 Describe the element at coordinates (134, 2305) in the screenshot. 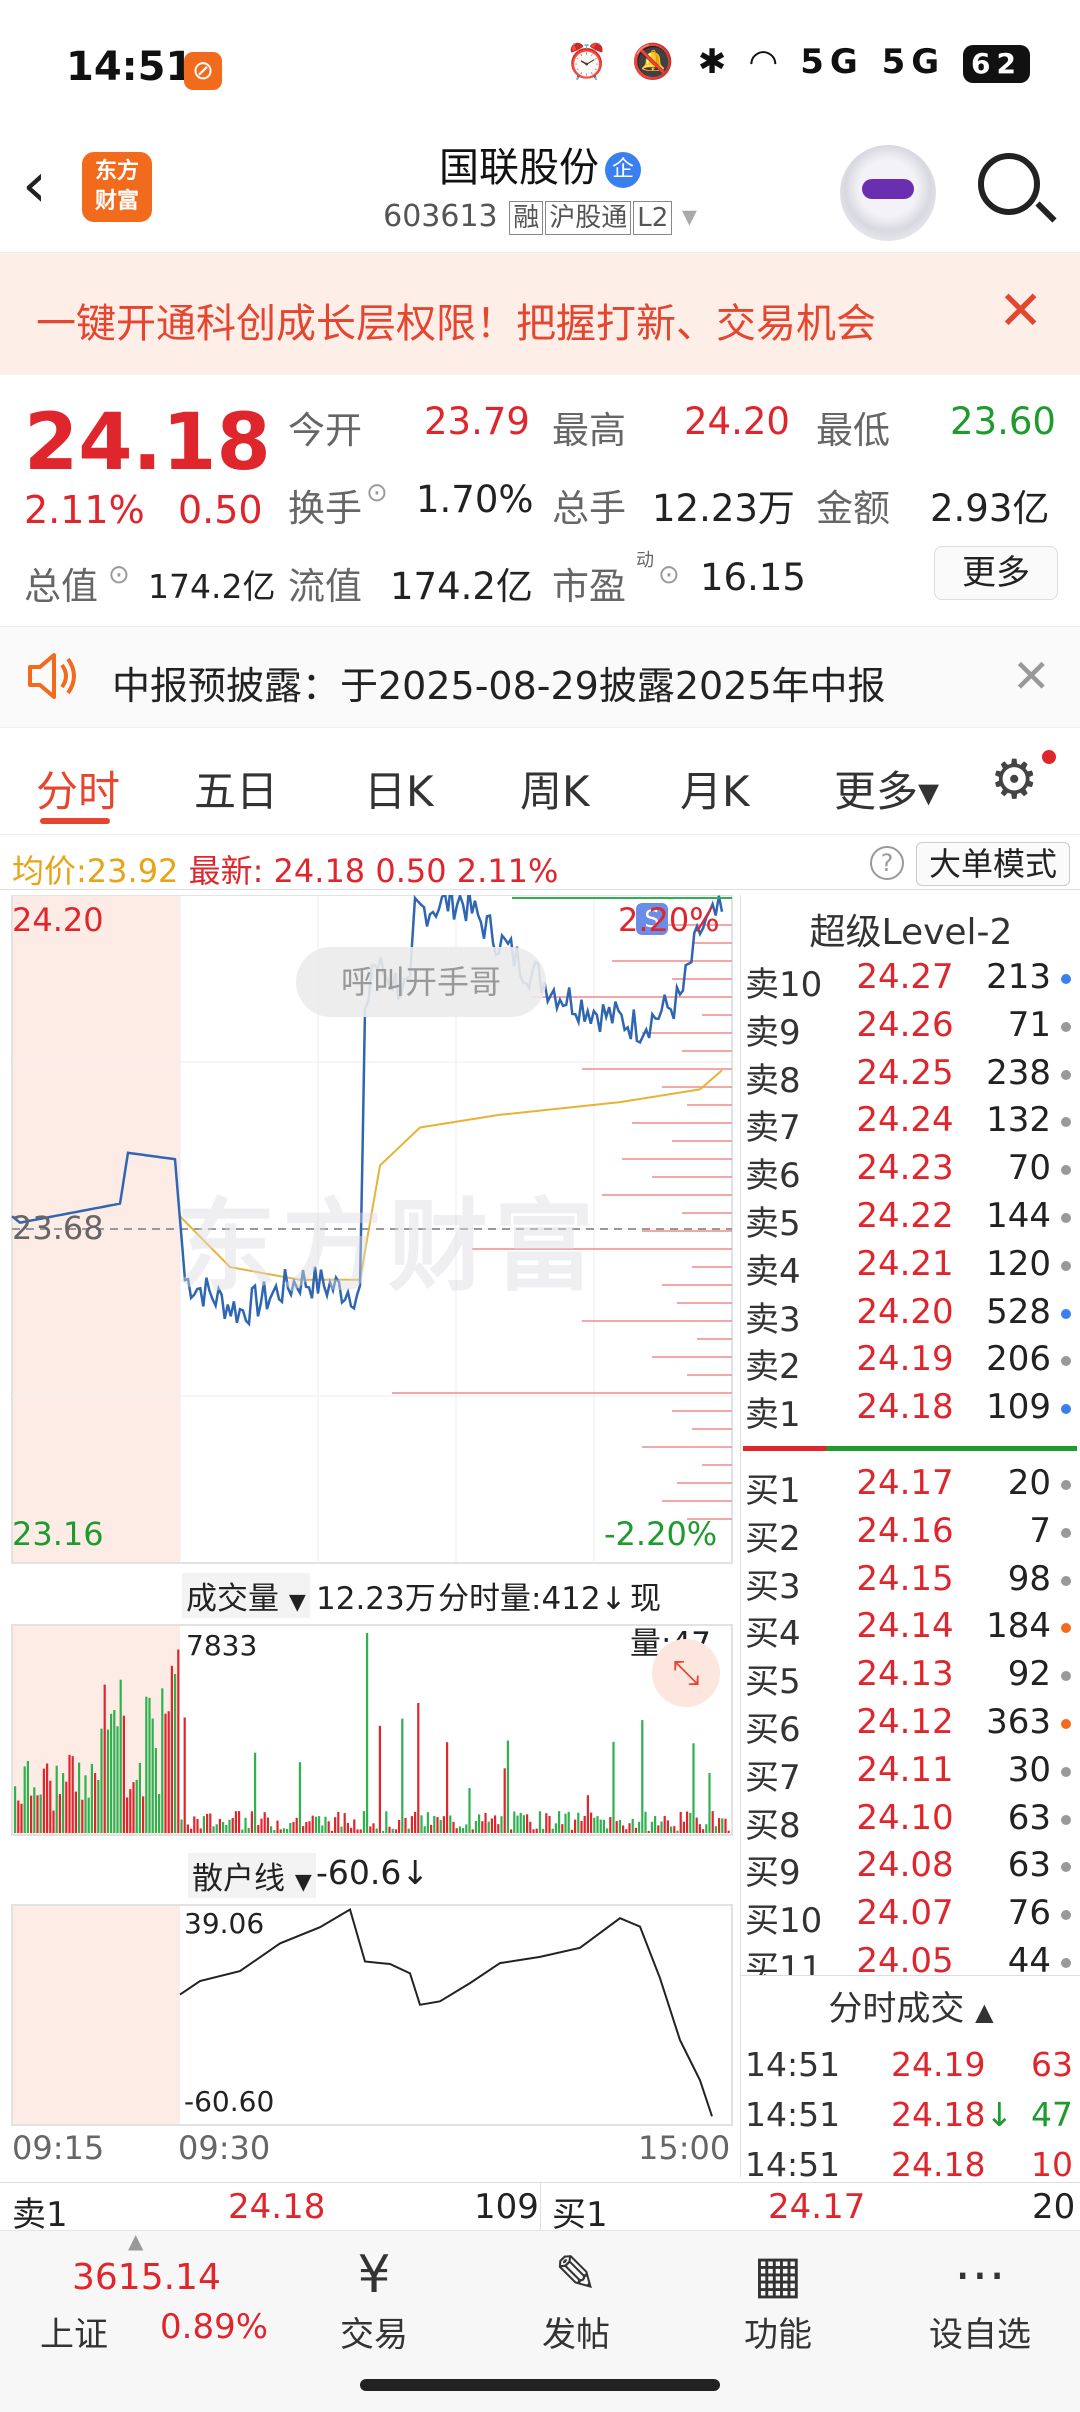

I see `index-ticker: ▲ 3615.14 上证 0.89%` at that location.